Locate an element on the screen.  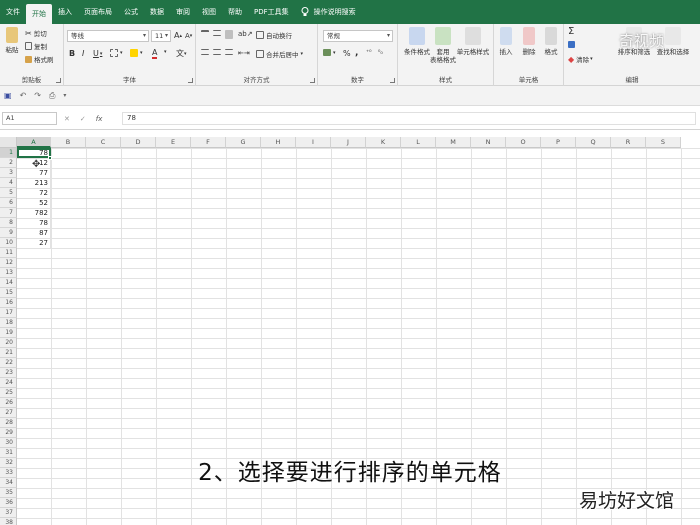
row-header: 8 is located at coordinates (8, 223).